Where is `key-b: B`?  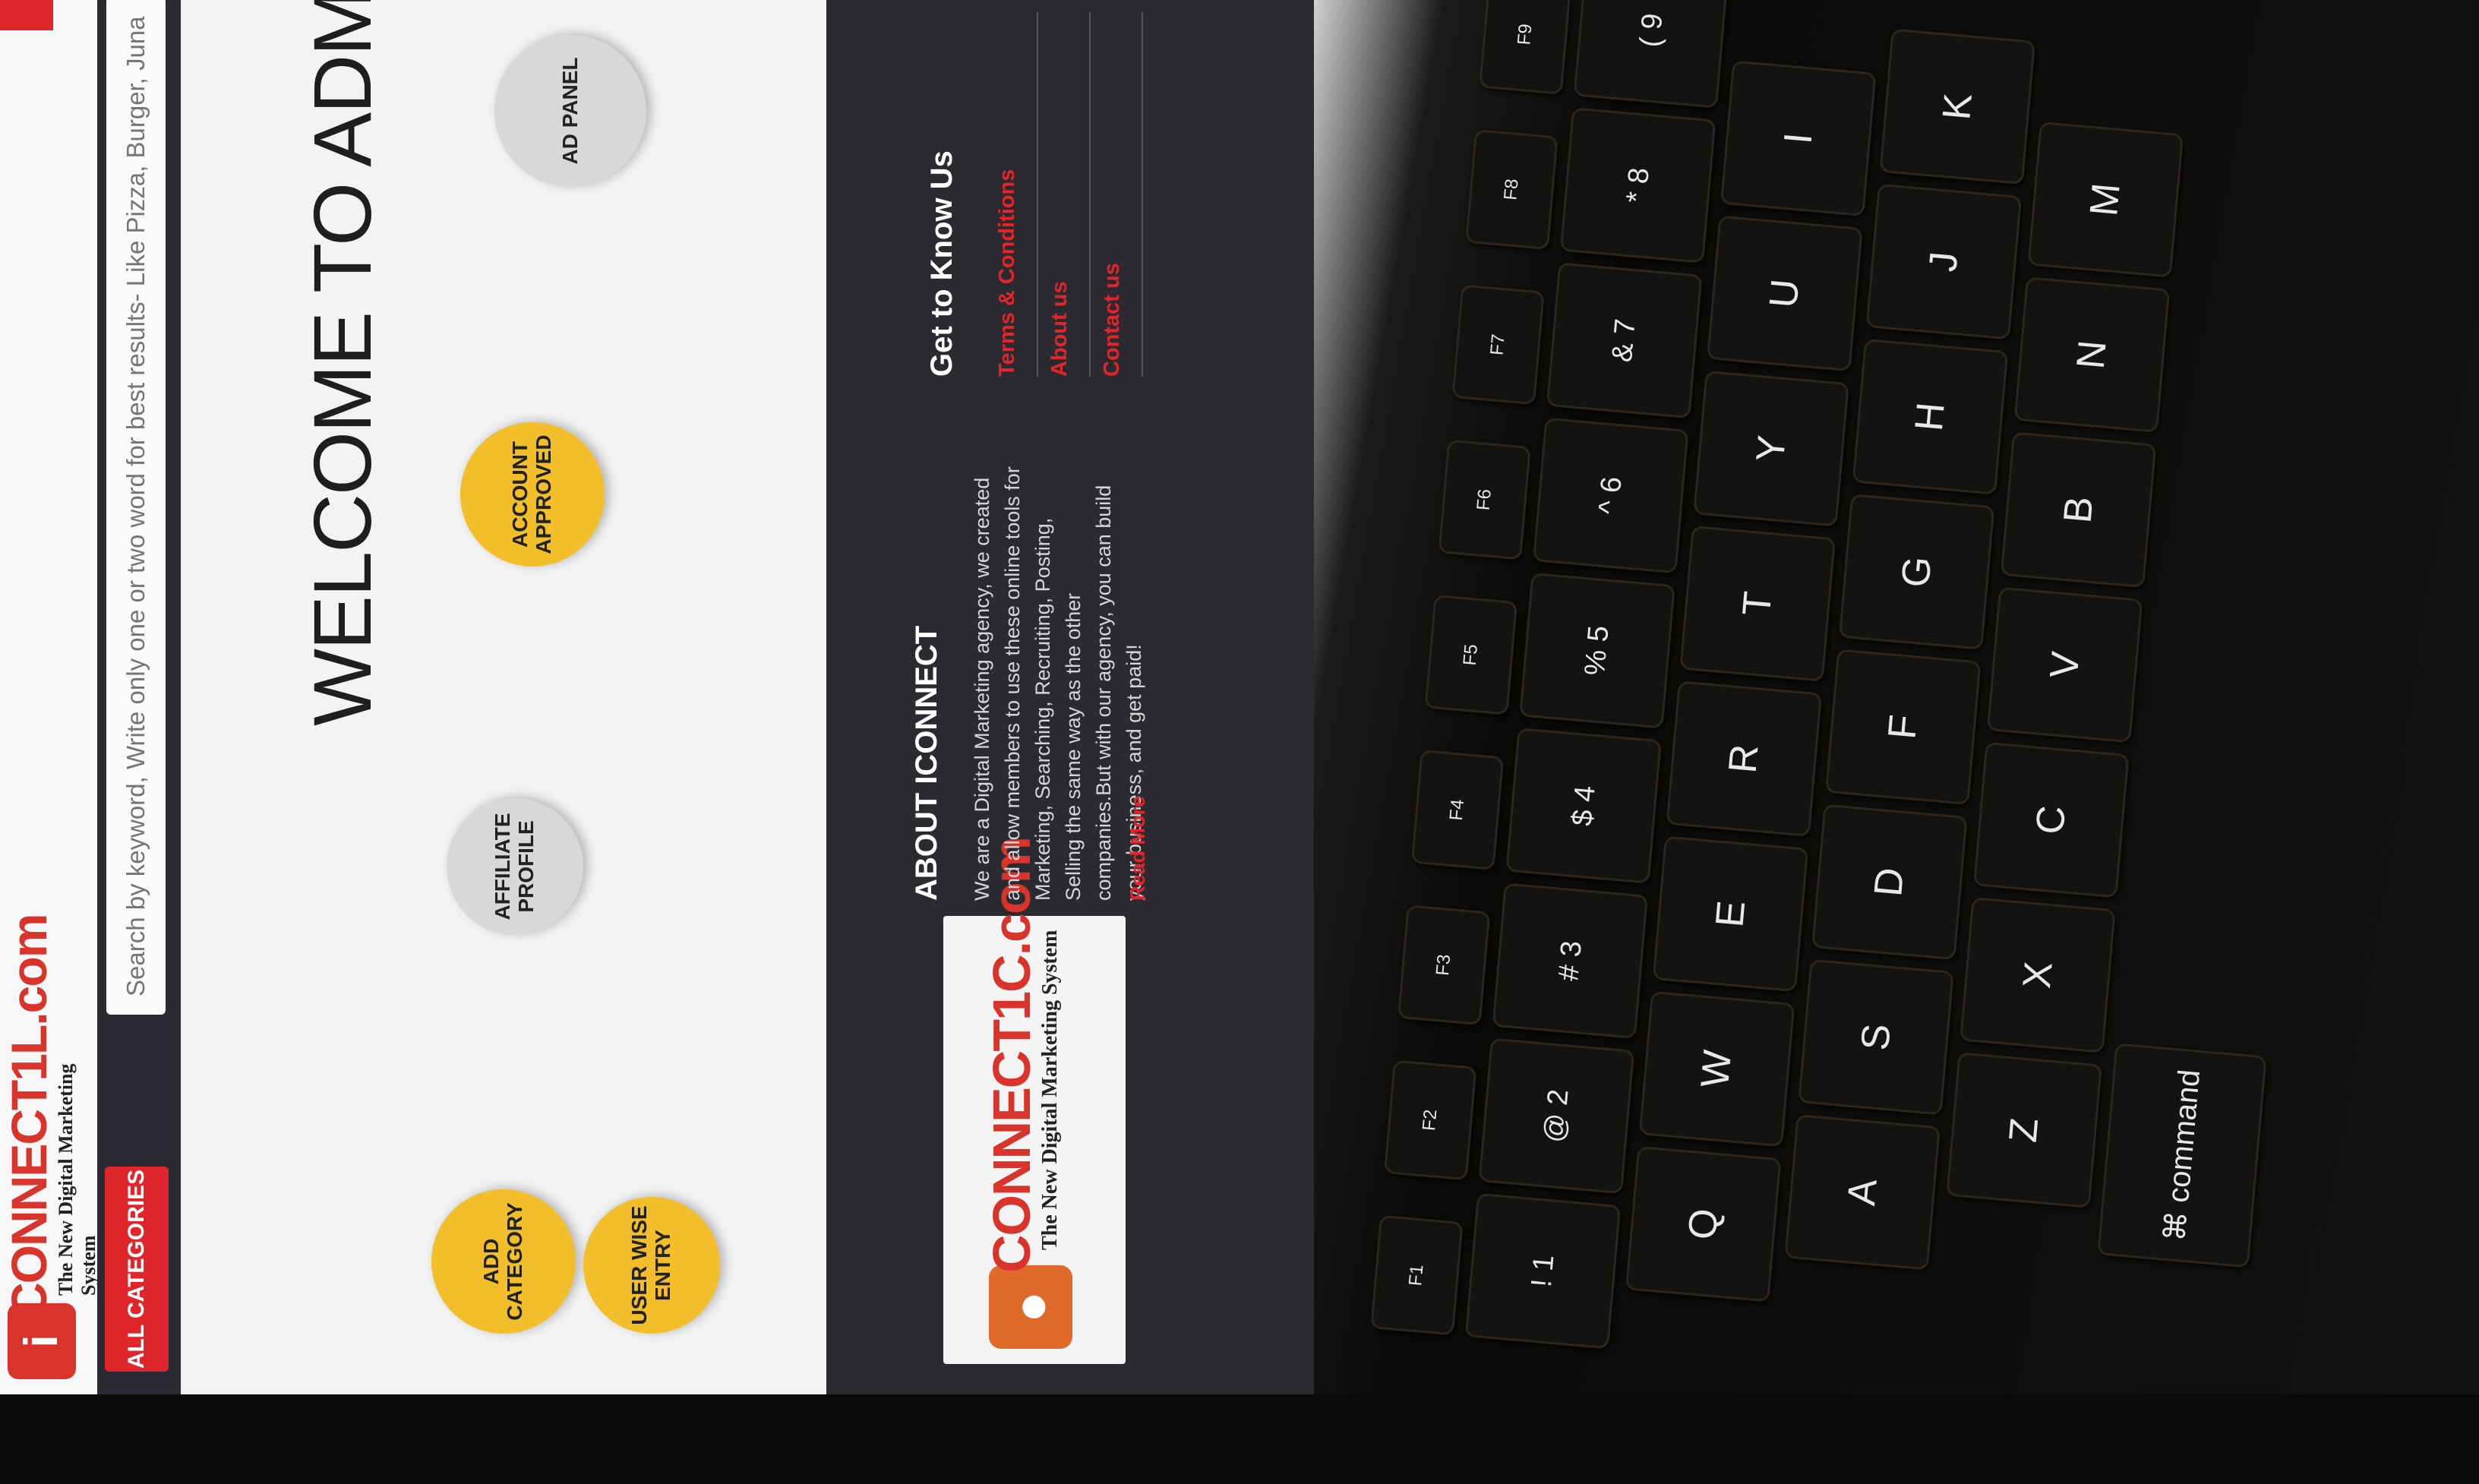
key-b: B is located at coordinates (2079, 510).